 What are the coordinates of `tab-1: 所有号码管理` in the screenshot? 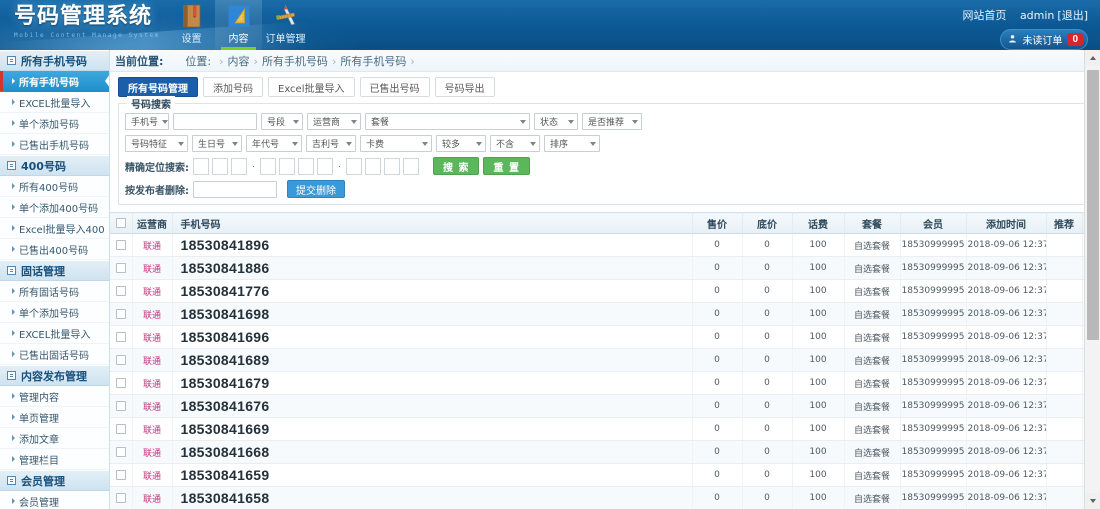 It's located at (158, 87).